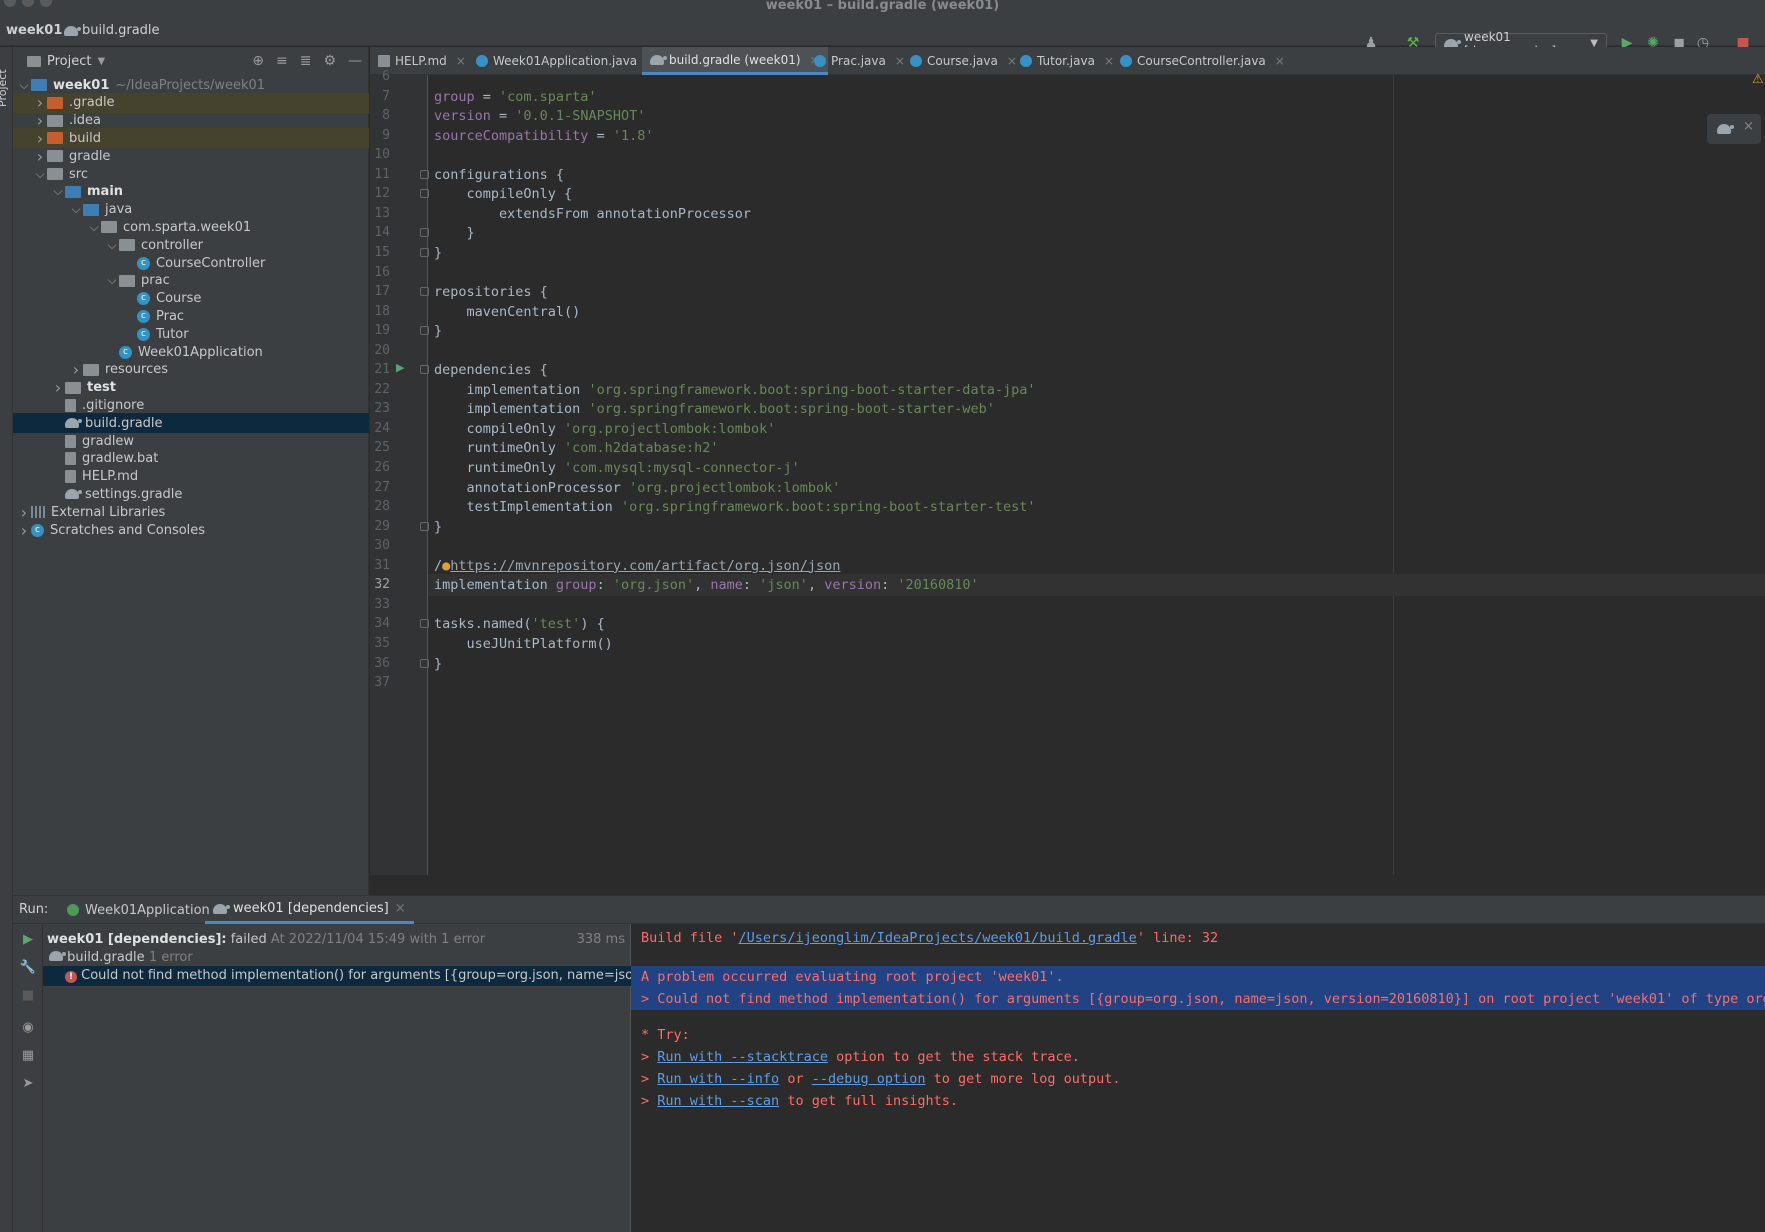 This screenshot has width=1765, height=1232. Describe the element at coordinates (355, 61) in the screenshot. I see `hide-panel-icon: —` at that location.